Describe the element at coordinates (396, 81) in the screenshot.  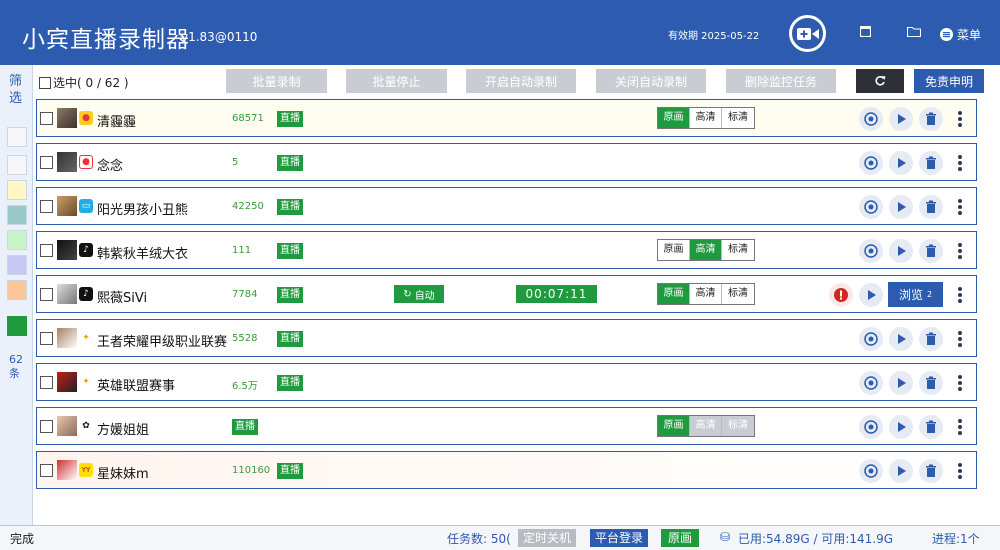
I see `batch-stop-button: 批量停止` at that location.